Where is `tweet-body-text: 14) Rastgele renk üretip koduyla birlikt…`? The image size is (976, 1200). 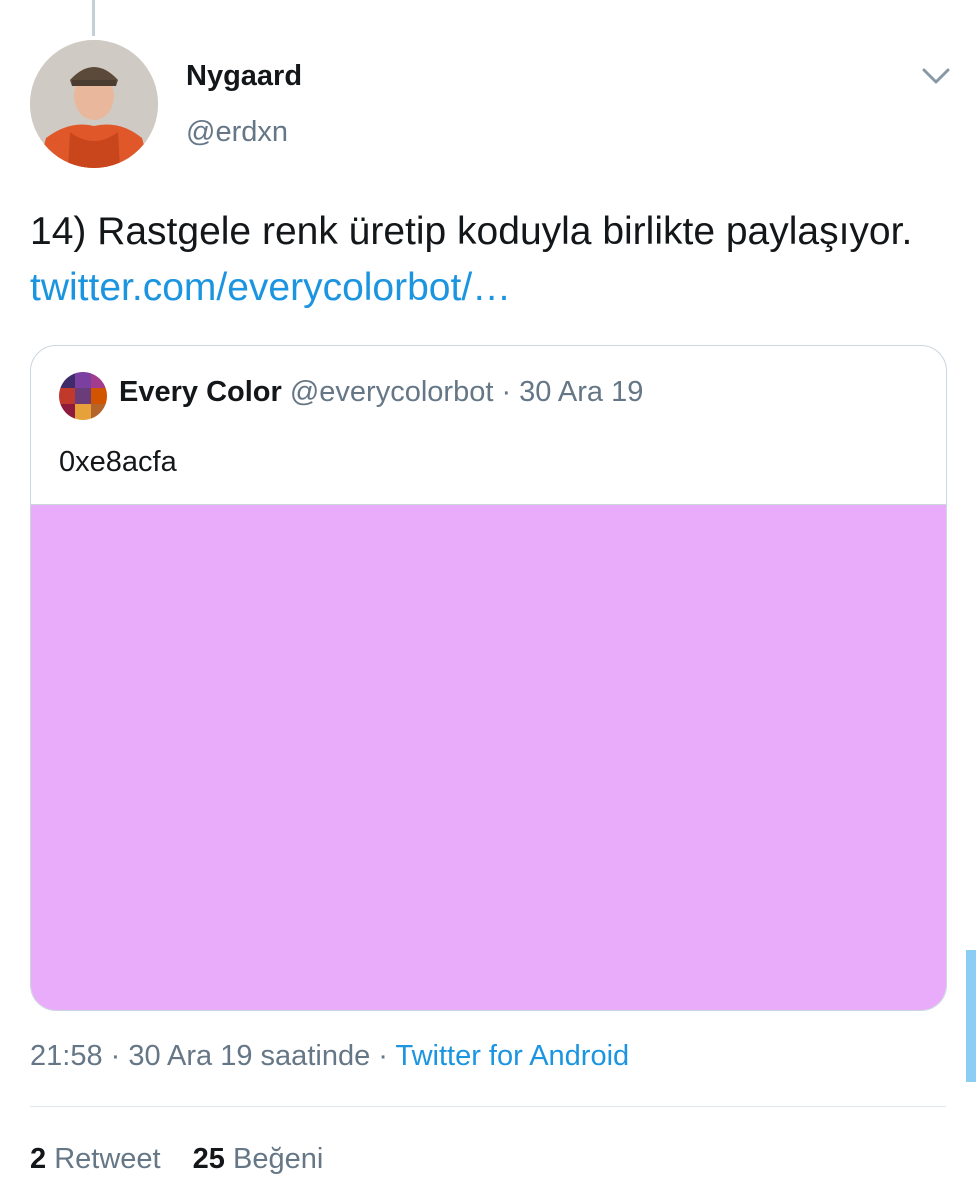 tweet-body-text: 14) Rastgele renk üretip koduyla birlikt… is located at coordinates (471, 231).